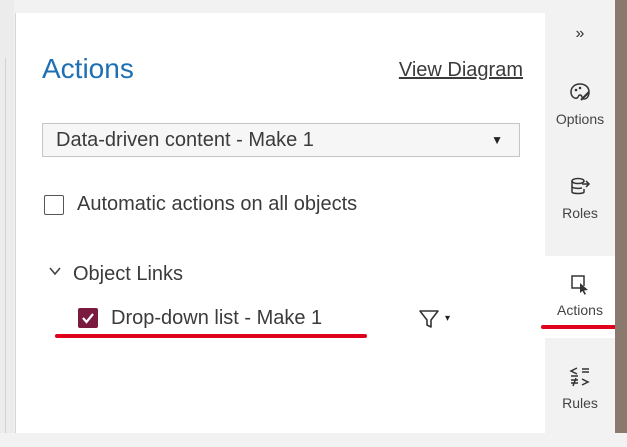  I want to click on rail-item-options: Options, so click(580, 122).